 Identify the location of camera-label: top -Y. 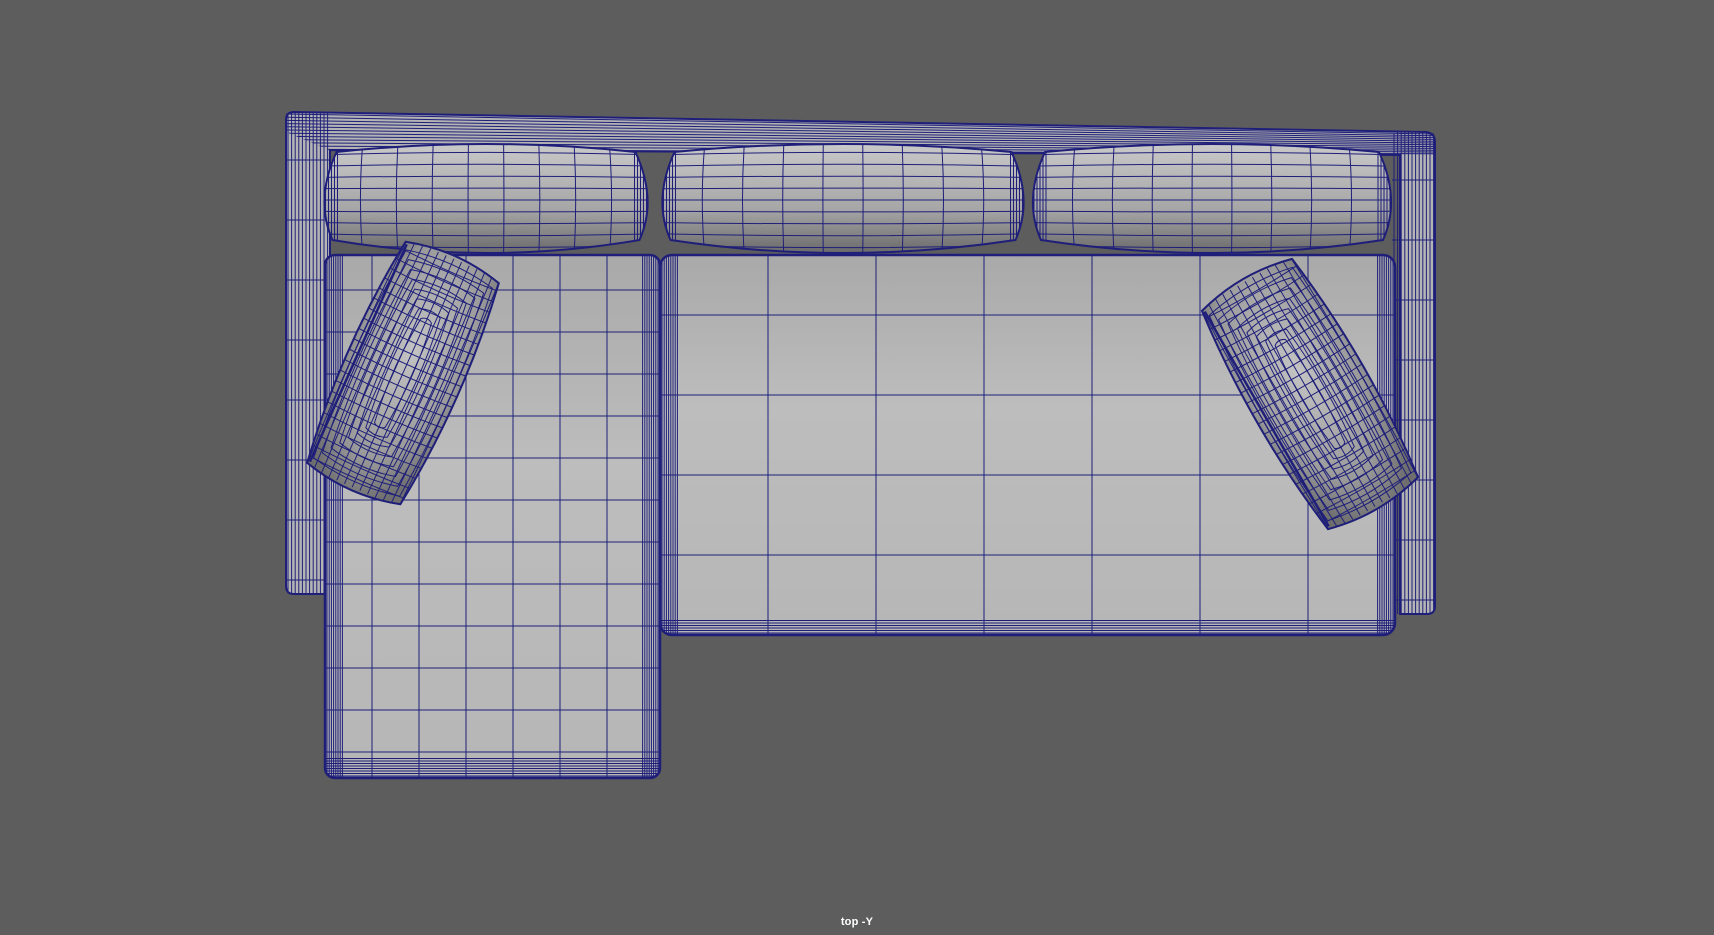
(857, 922).